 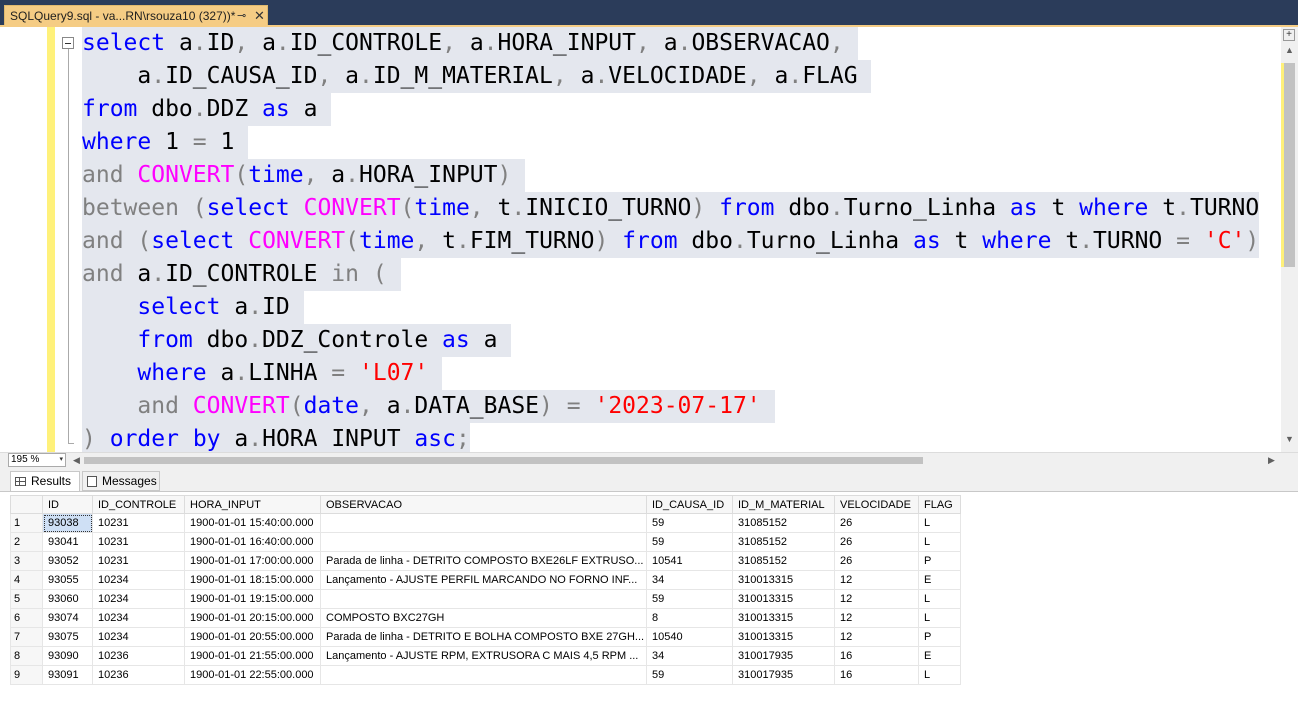 What do you see at coordinates (138, 504) in the screenshot?
I see `column-header: ID_CONTROLE` at bounding box center [138, 504].